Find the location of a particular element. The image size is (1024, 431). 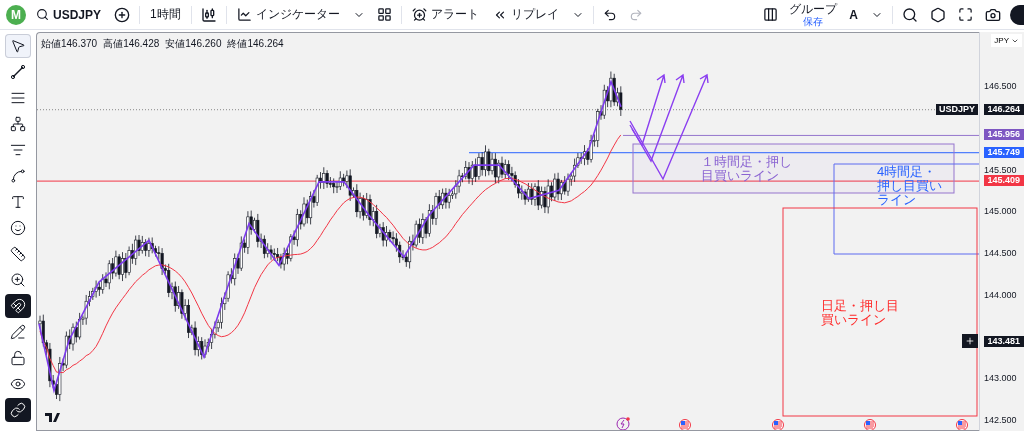

magnet-icon is located at coordinates (18, 306).